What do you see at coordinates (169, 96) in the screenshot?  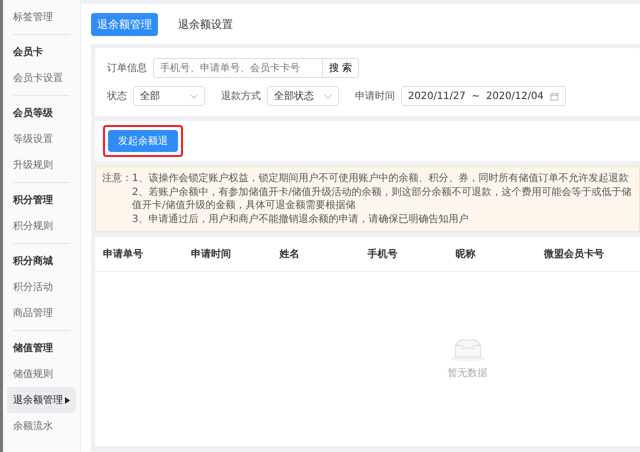 I see `status-select: 全部` at bounding box center [169, 96].